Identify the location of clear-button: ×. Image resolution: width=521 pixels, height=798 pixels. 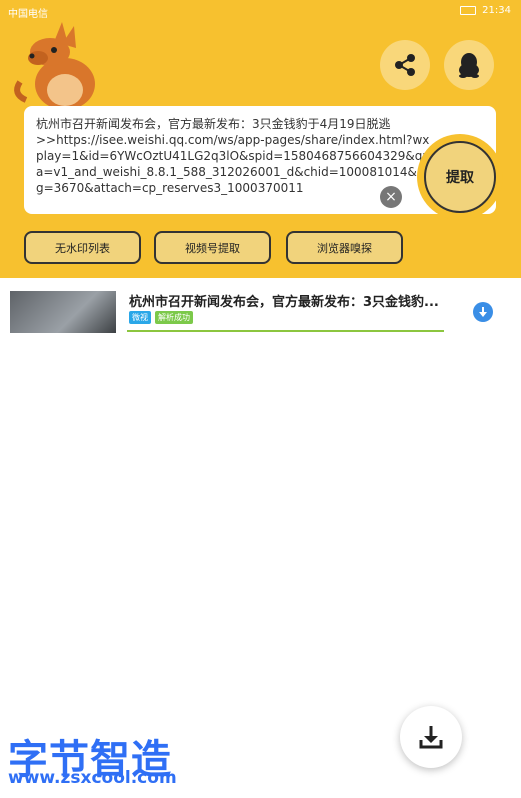
(391, 197).